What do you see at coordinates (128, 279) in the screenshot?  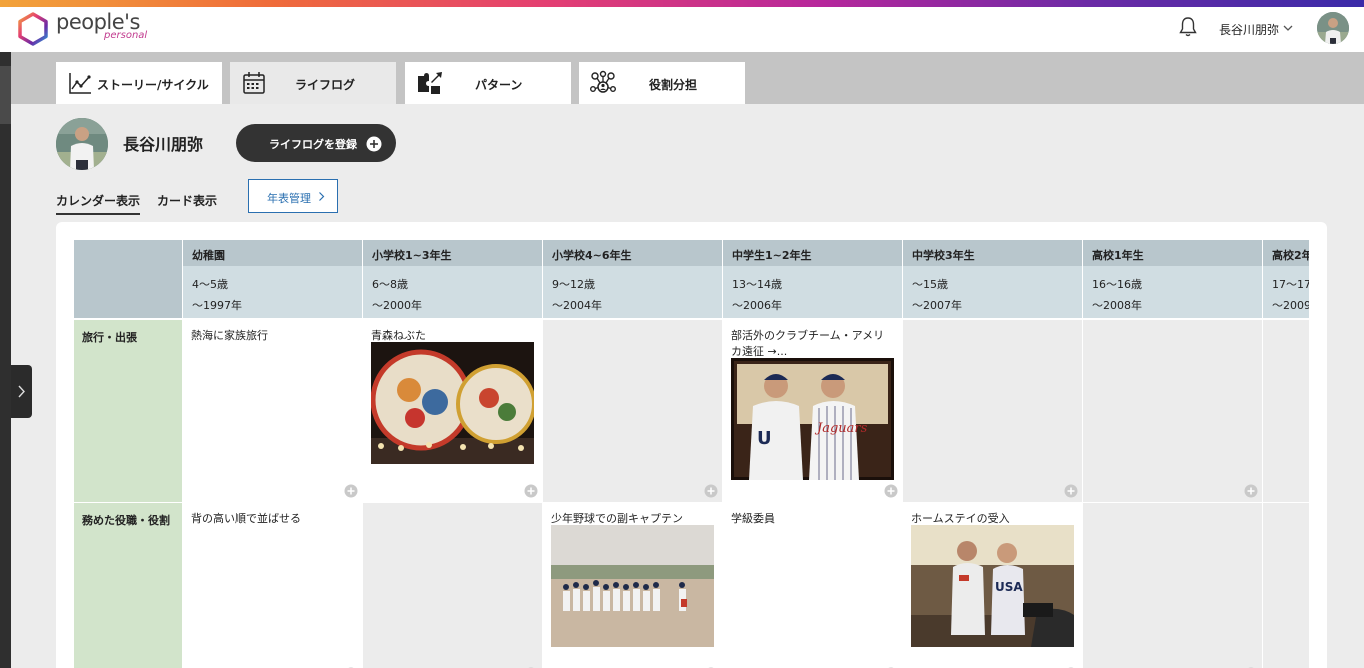 I see `grid-corner` at bounding box center [128, 279].